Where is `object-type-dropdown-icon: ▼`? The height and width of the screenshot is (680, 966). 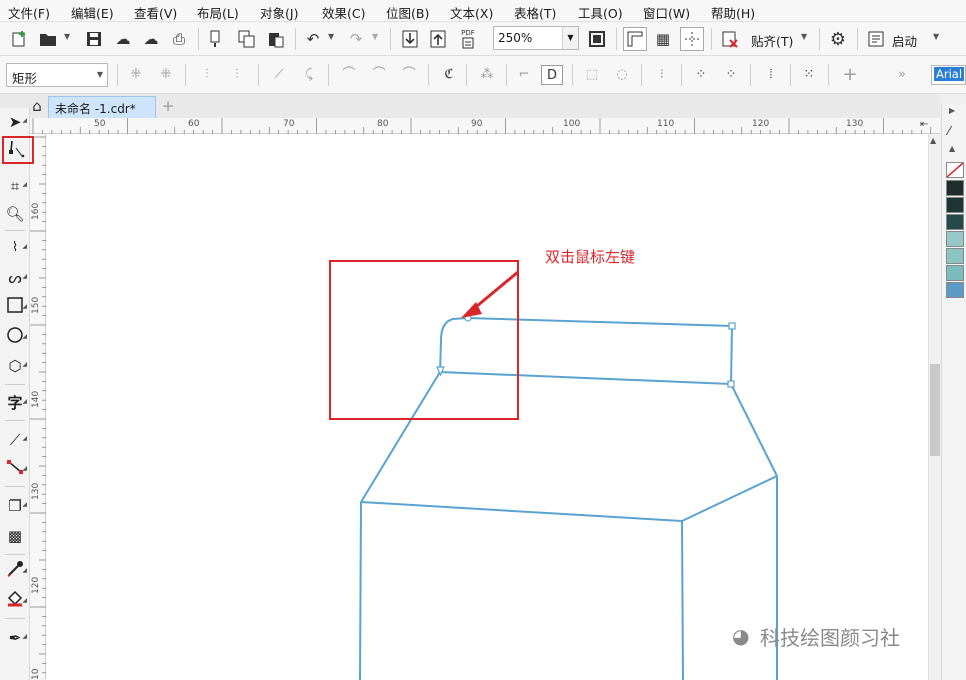 object-type-dropdown-icon: ▼ is located at coordinates (100, 74).